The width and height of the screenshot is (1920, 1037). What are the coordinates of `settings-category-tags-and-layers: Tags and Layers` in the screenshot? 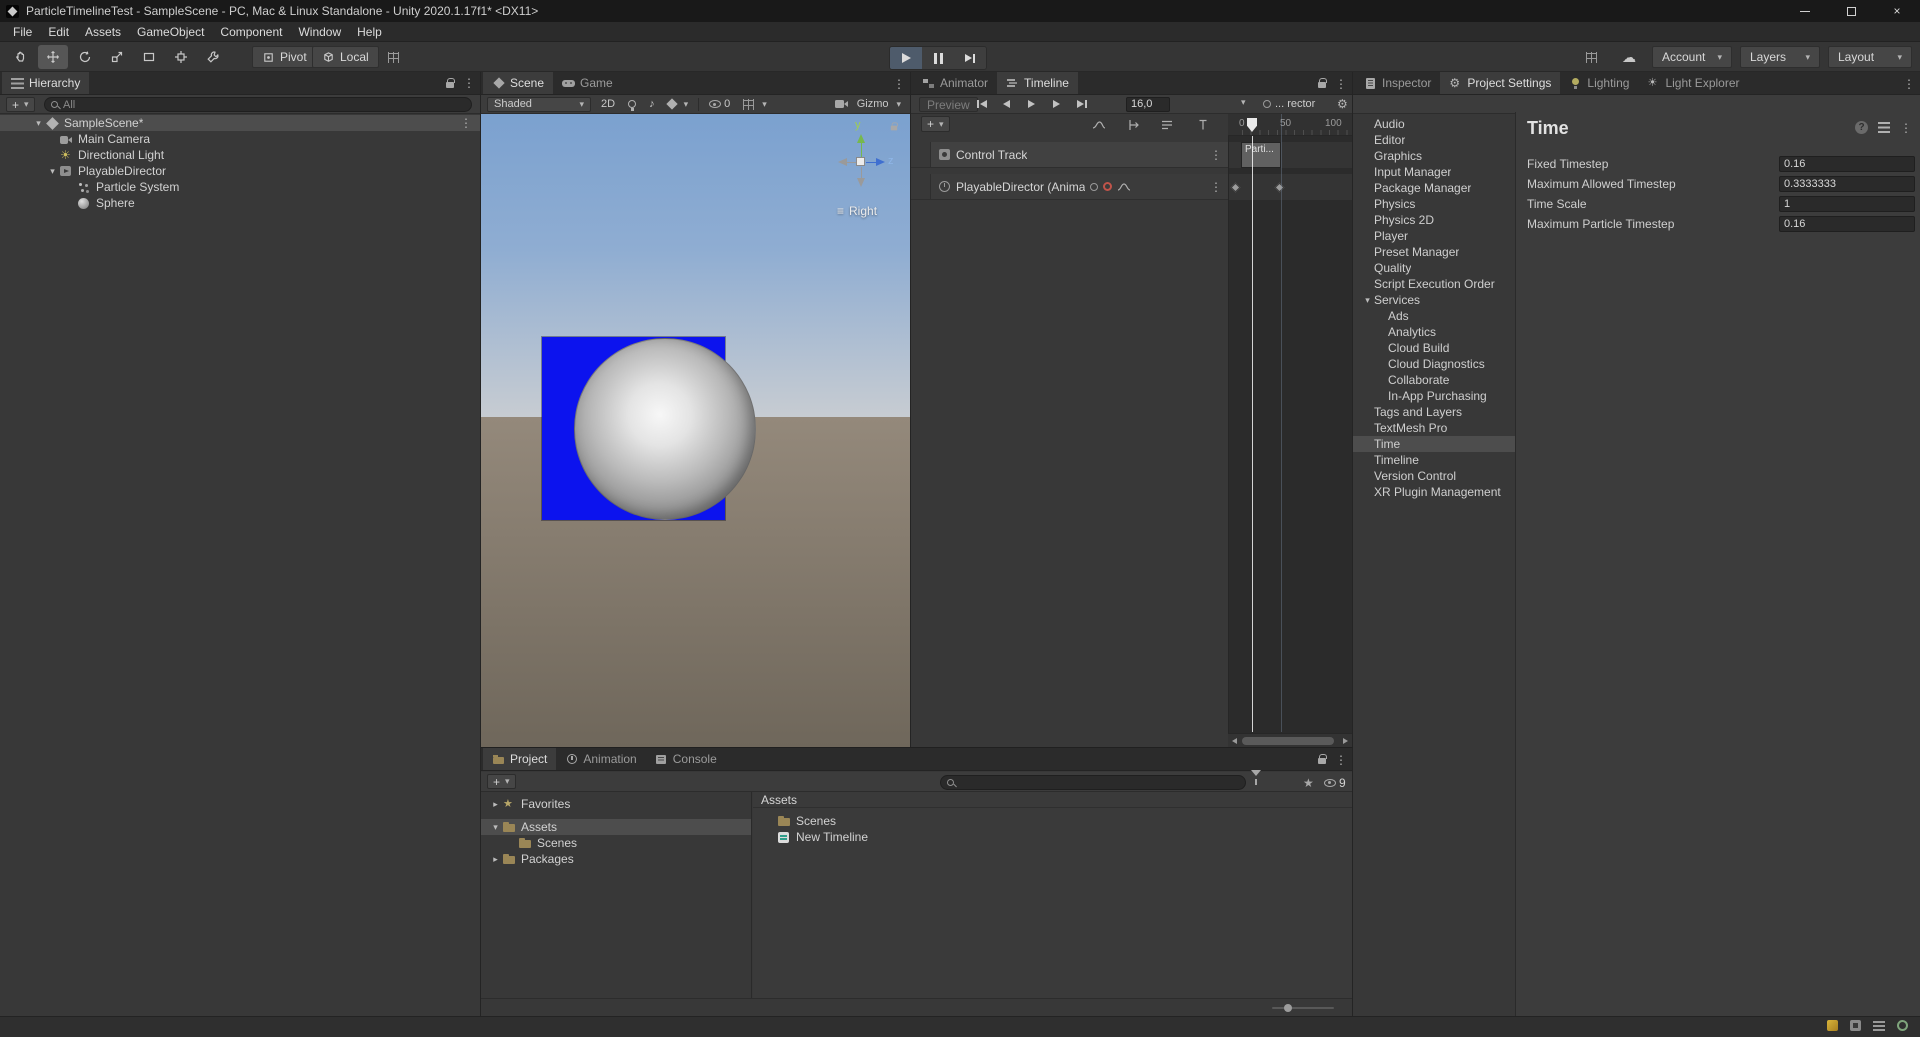 It's located at (1434, 412).